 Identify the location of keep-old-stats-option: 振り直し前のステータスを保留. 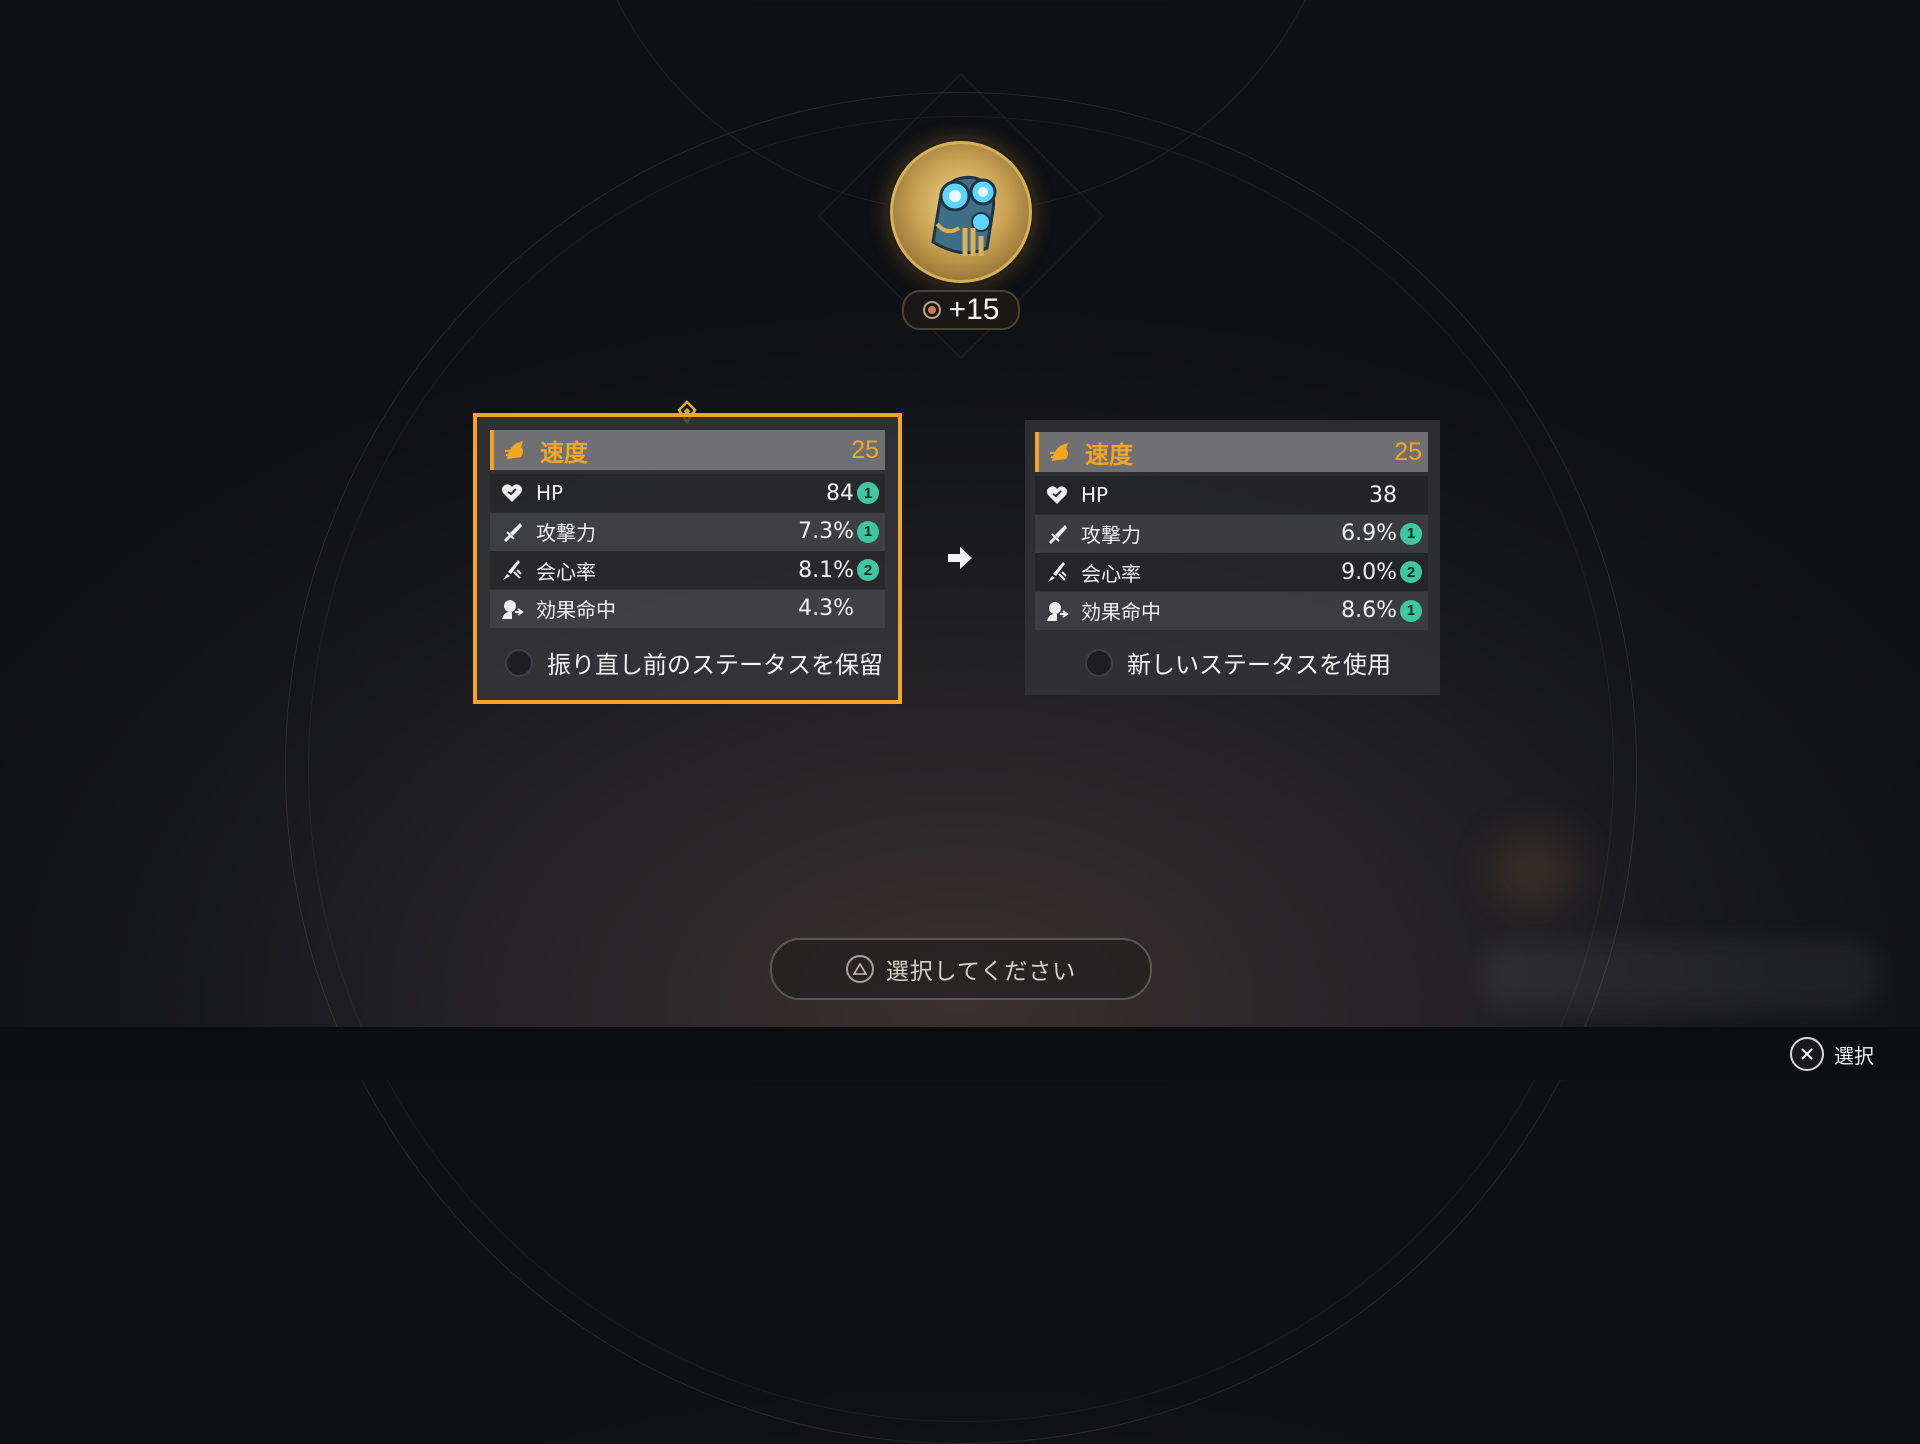
(694, 662).